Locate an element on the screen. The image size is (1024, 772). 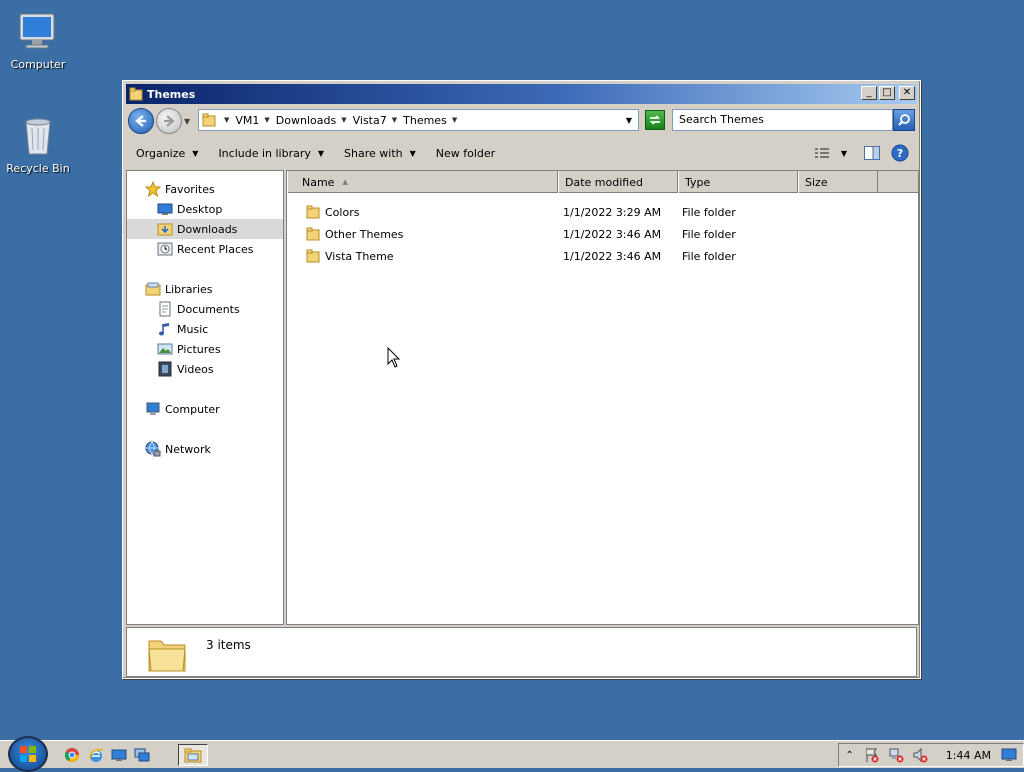
nav-item-pictures: Pictures is located at coordinates (189, 349).